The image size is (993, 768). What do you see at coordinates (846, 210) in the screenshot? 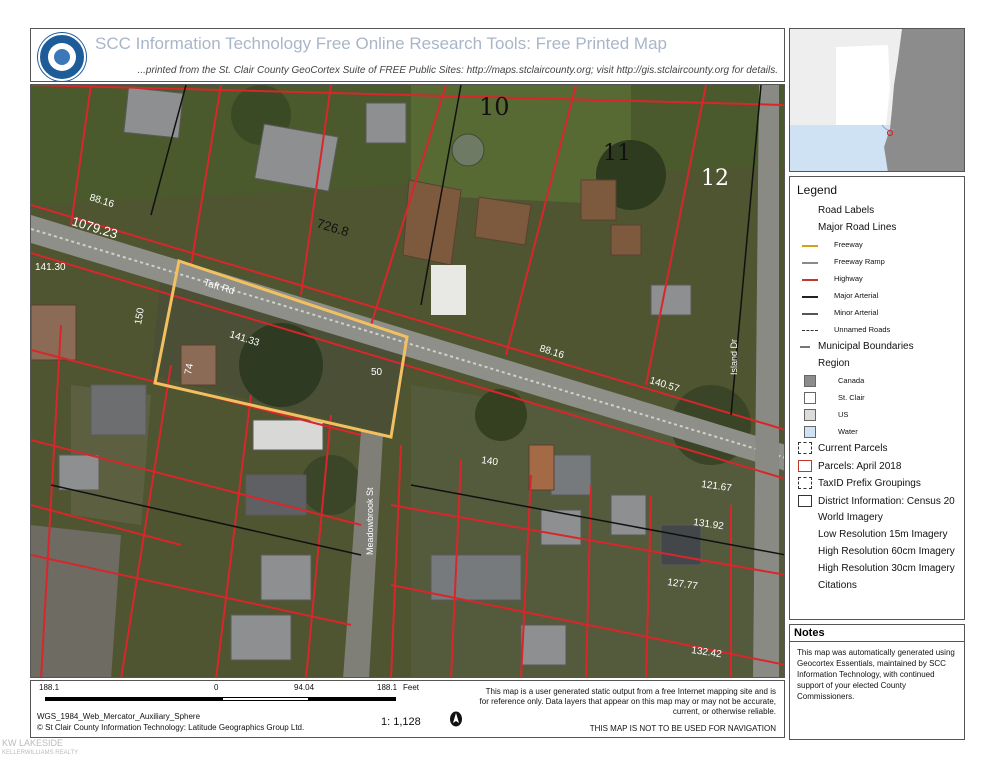
I see `legend-item-label: Road Labels` at bounding box center [846, 210].